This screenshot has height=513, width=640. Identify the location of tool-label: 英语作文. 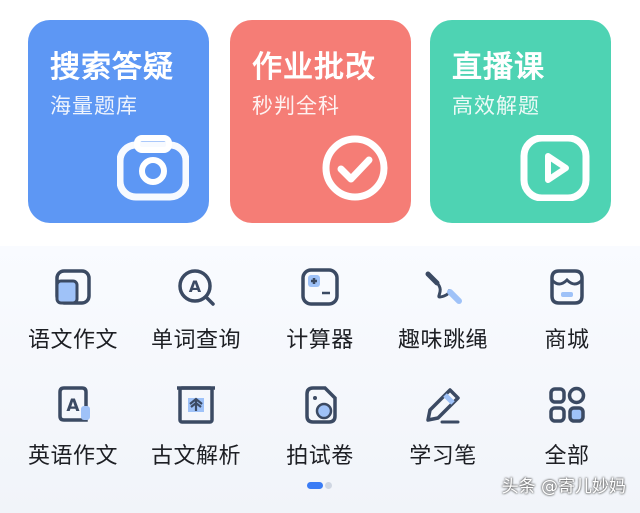
(72, 456).